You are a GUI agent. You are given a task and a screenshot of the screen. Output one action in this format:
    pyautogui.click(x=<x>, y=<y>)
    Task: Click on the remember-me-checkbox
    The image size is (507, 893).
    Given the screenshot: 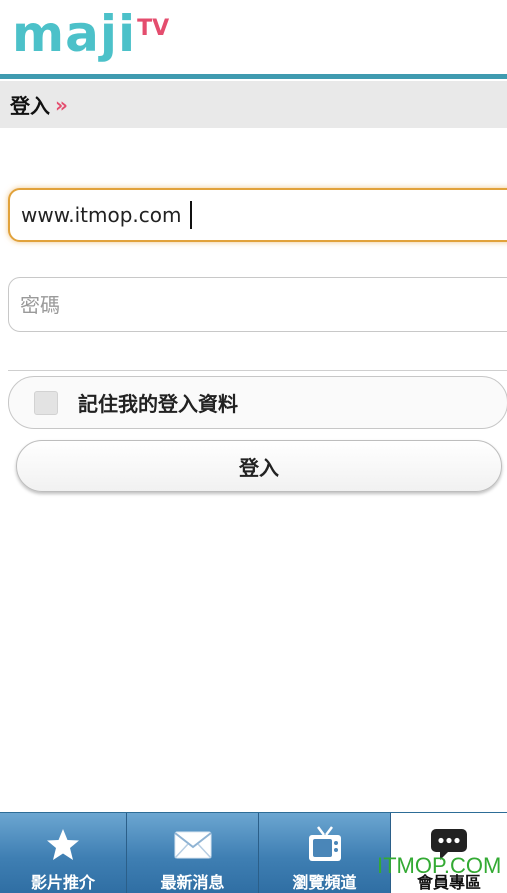 What is the action you would take?
    pyautogui.click(x=46, y=402)
    